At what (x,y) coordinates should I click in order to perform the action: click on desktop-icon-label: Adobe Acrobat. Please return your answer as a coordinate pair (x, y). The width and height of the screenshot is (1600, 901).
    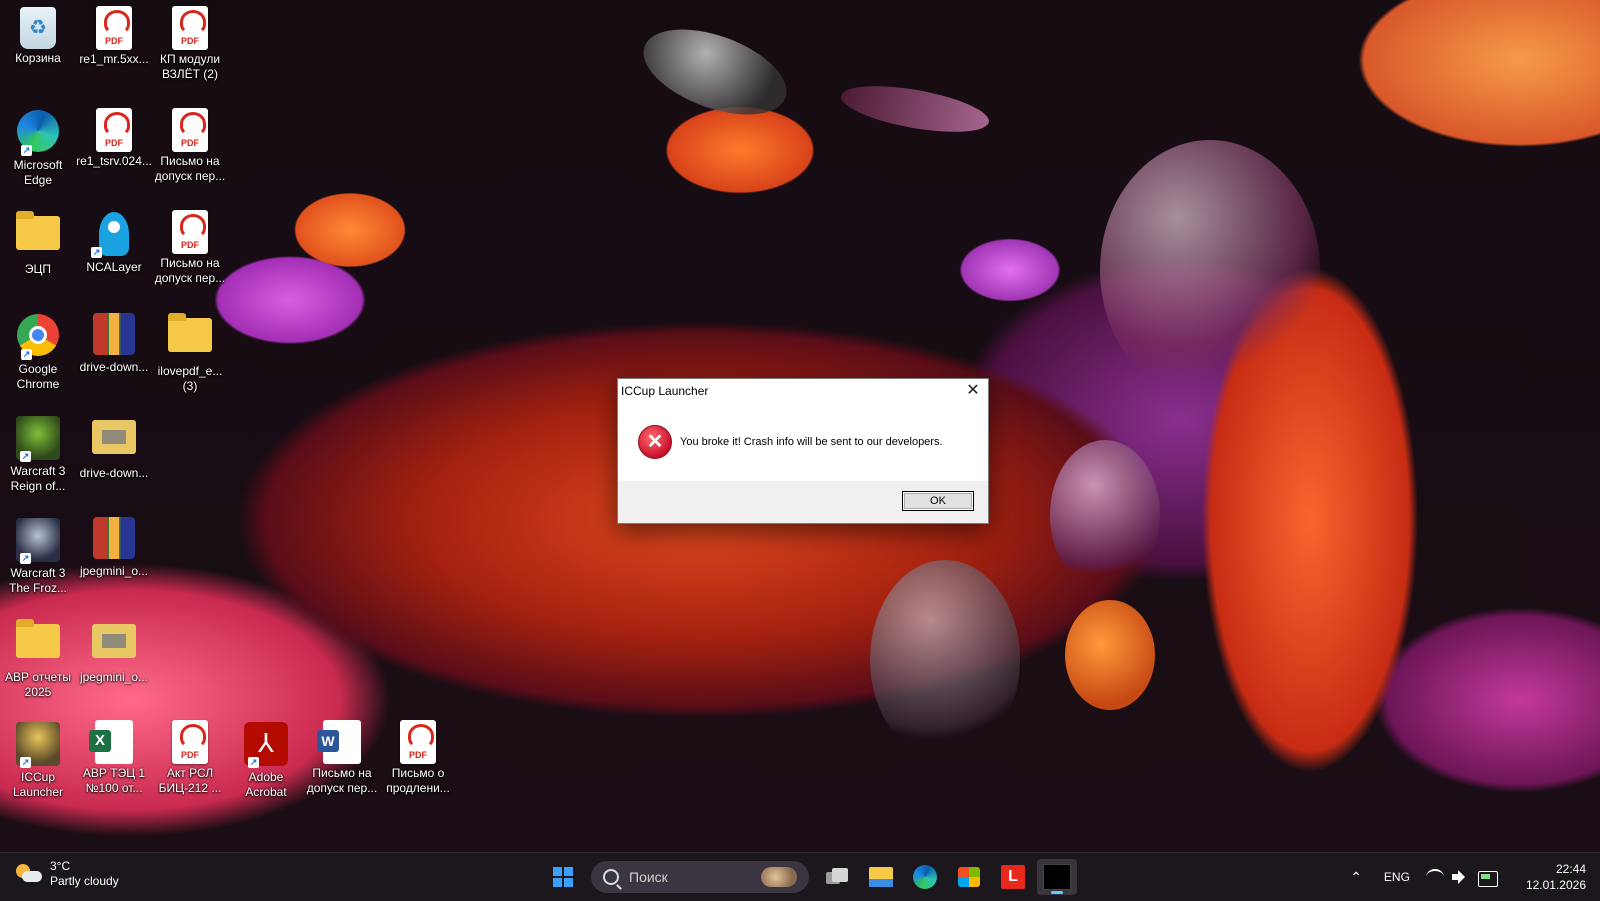
    Looking at the image, I should click on (266, 784).